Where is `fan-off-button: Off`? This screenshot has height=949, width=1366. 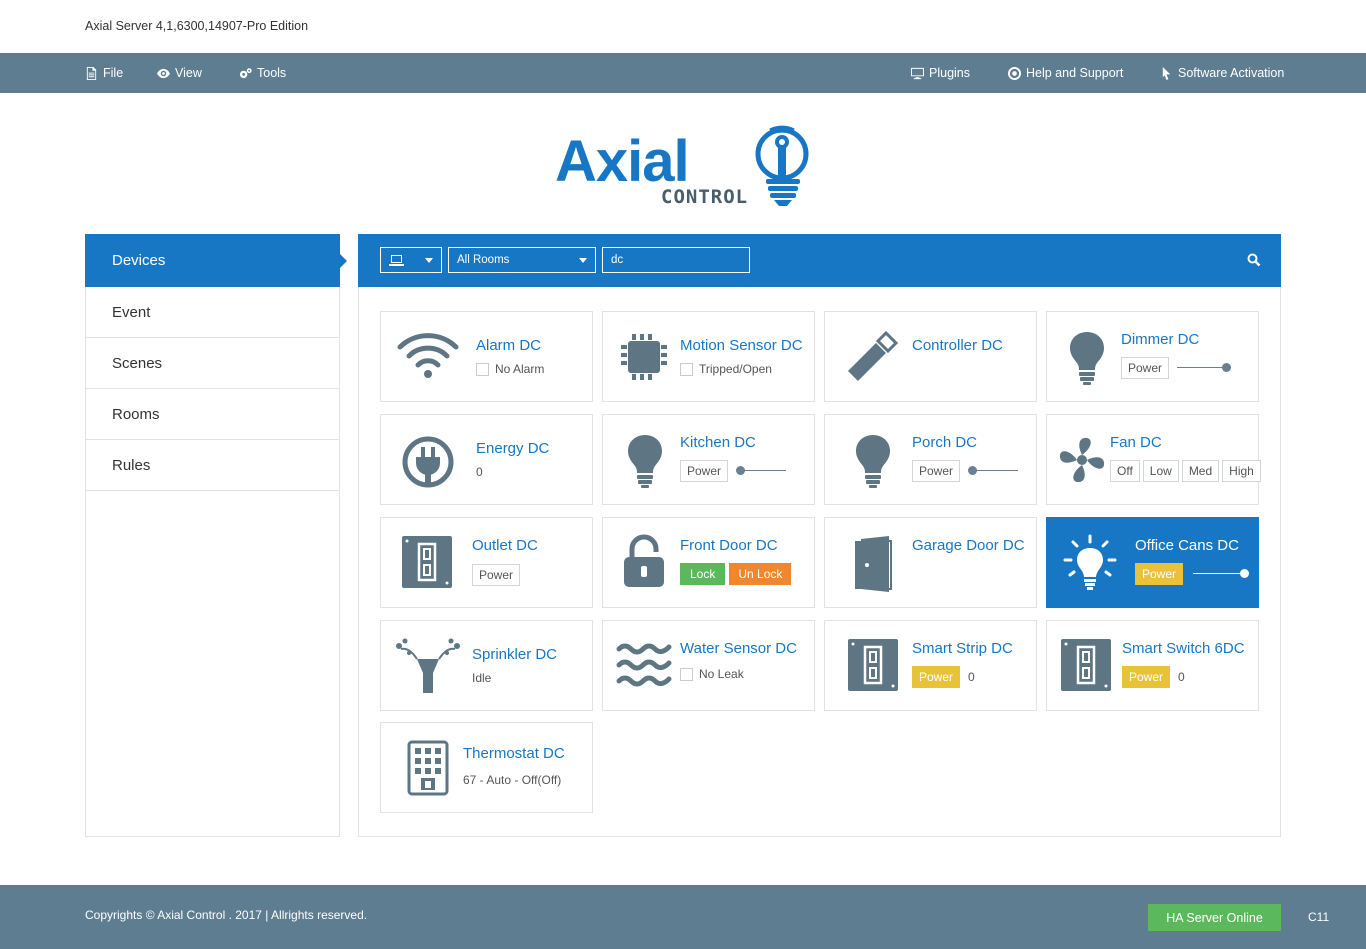 fan-off-button: Off is located at coordinates (1125, 471).